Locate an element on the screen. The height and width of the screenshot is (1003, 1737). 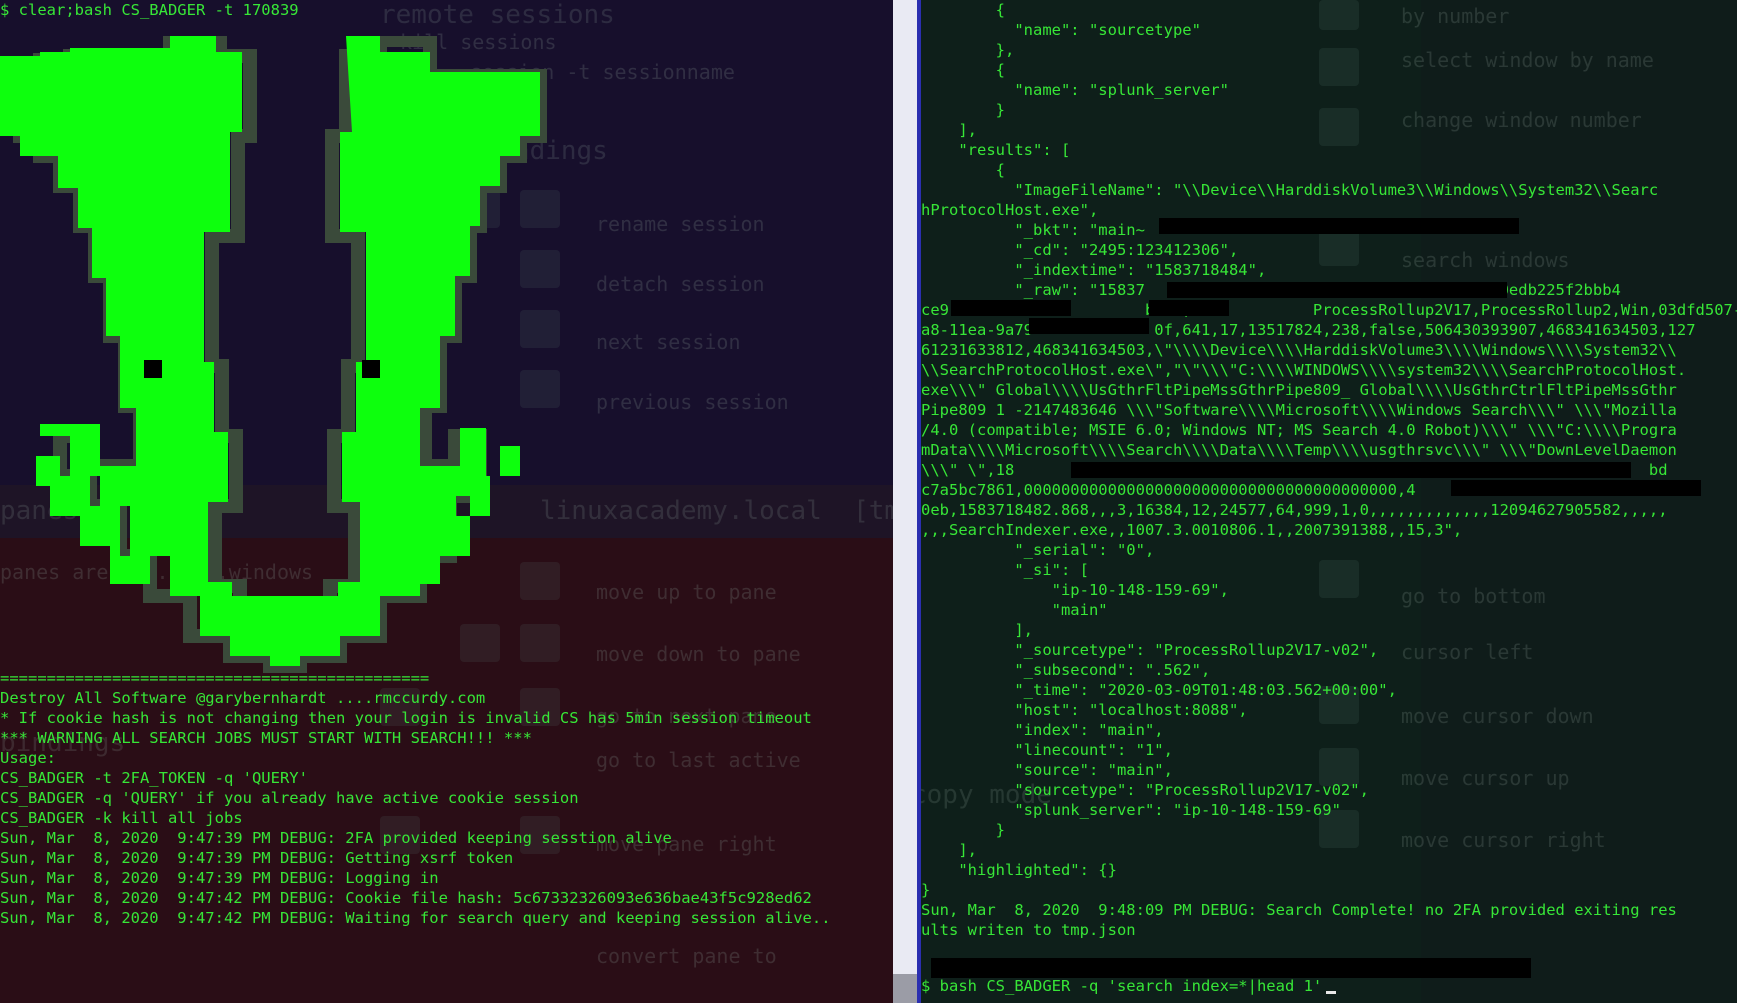
text-cursor is located at coordinates (1331, 992).